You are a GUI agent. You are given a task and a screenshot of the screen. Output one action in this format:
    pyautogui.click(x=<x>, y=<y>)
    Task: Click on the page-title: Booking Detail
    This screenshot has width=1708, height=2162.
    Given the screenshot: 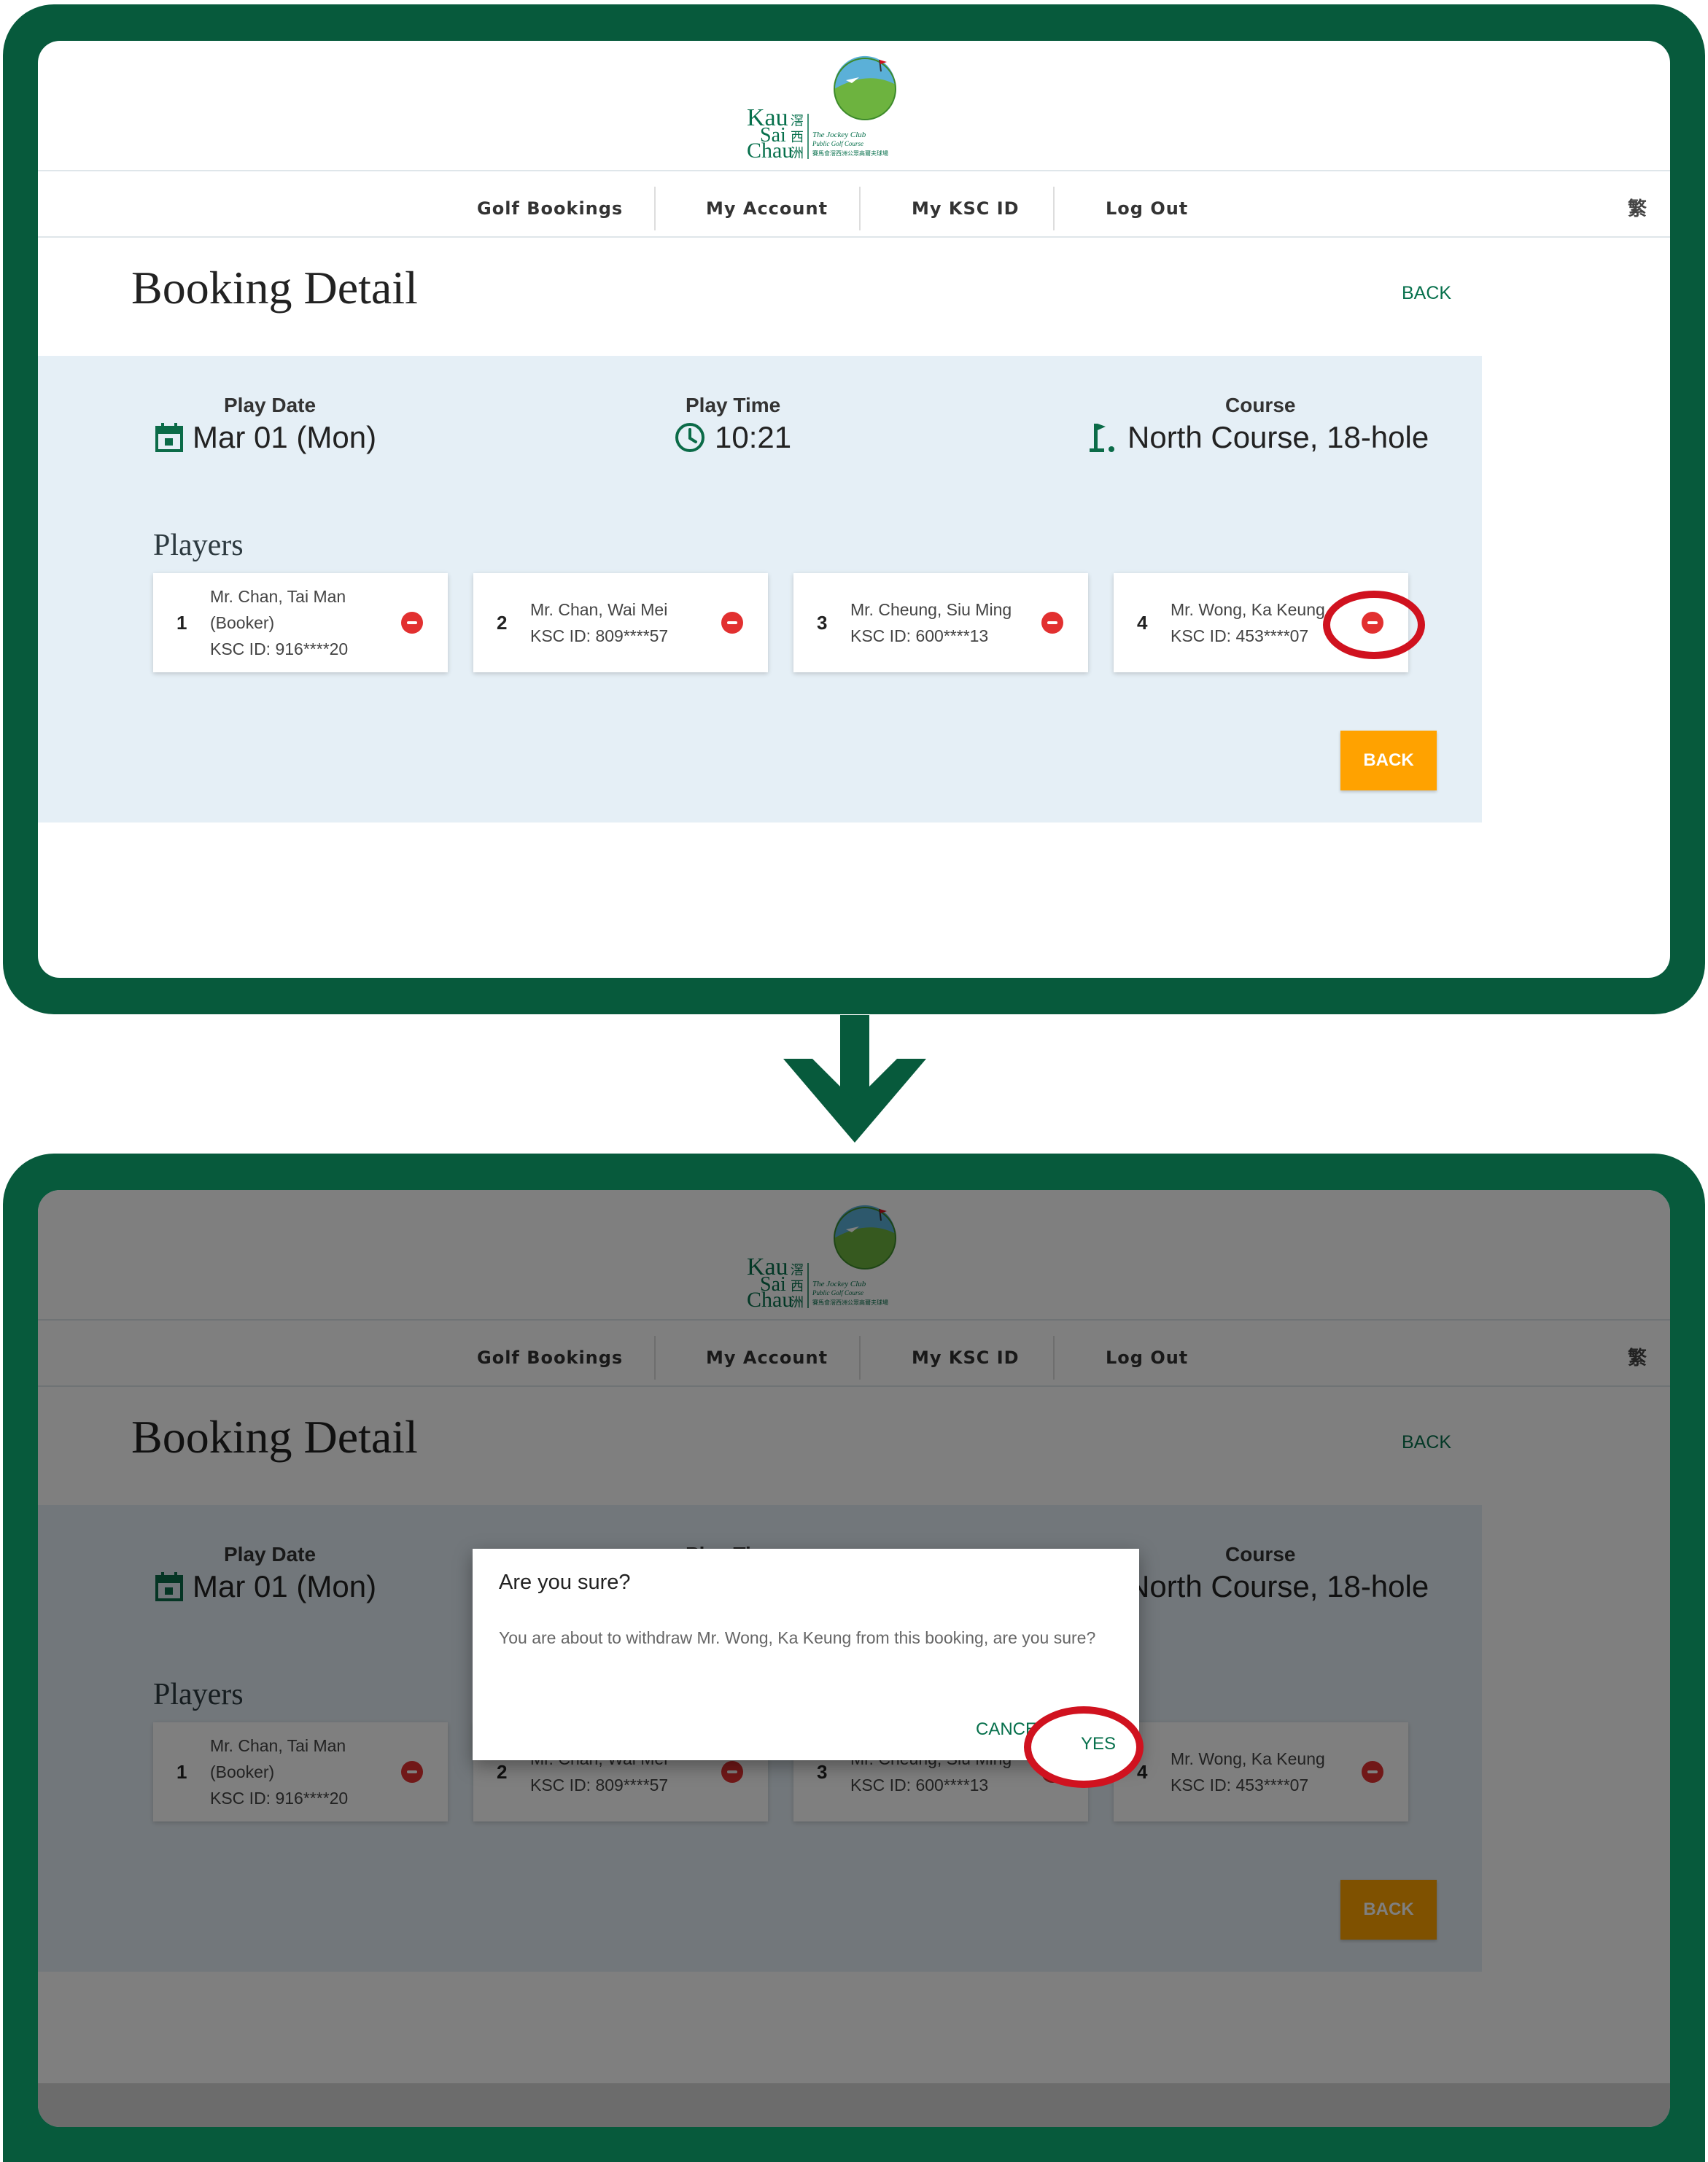 What is the action you would take?
    pyautogui.click(x=275, y=288)
    